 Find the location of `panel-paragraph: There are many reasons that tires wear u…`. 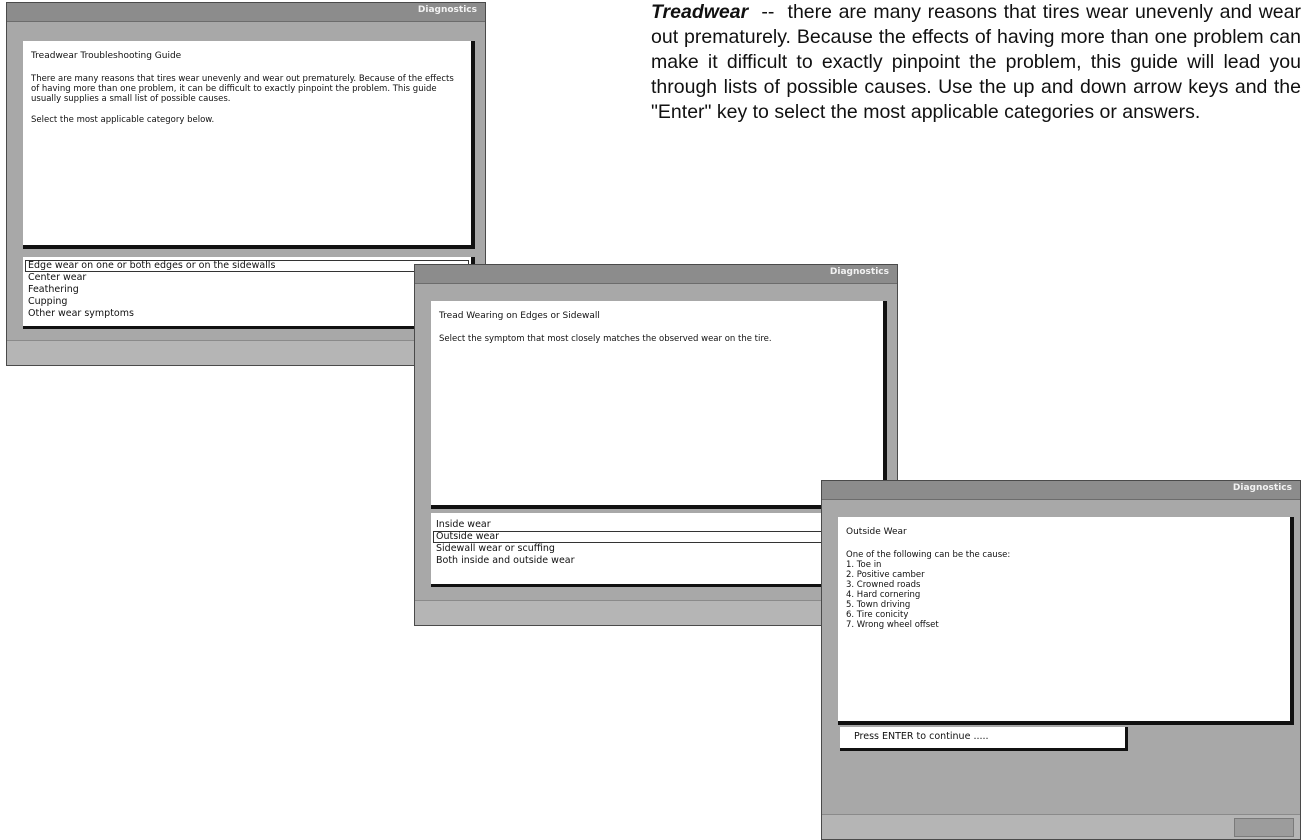

panel-paragraph: There are many reasons that tires wear u… is located at coordinates (242, 89).